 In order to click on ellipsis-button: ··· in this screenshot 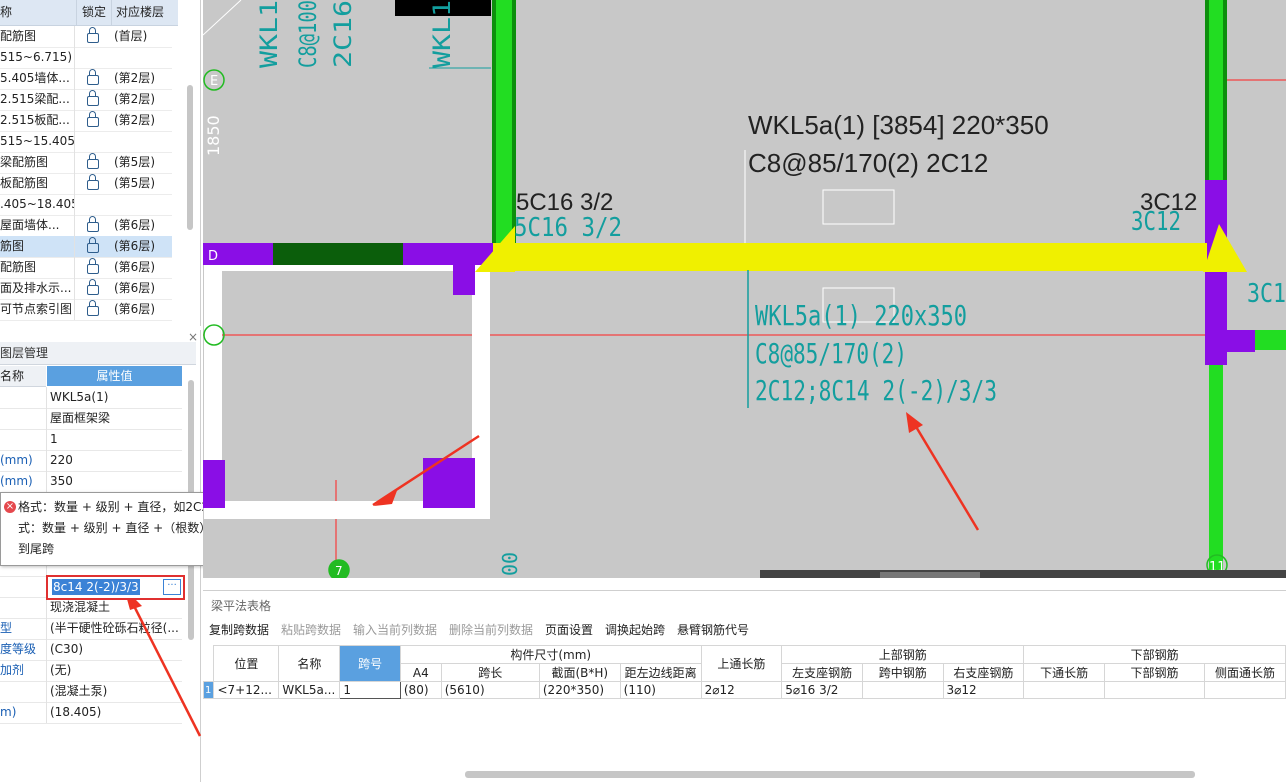, I will do `click(172, 587)`.